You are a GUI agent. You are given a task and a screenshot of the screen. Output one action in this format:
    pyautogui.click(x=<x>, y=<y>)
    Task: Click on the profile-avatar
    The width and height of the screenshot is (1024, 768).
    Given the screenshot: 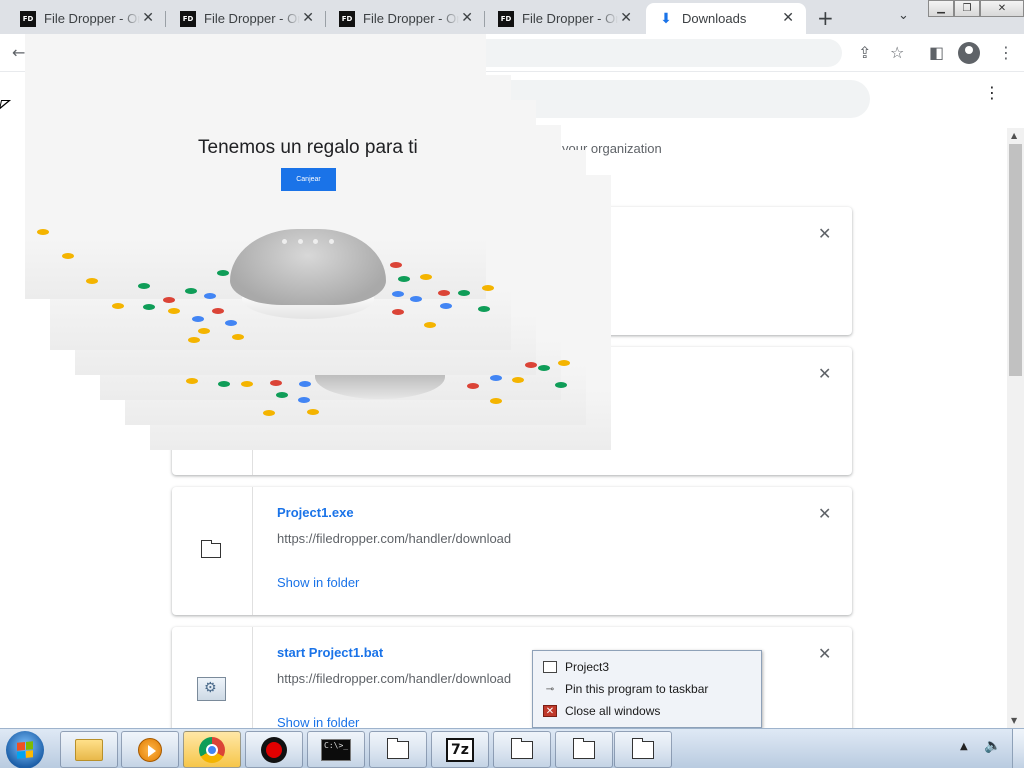 What is the action you would take?
    pyautogui.click(x=969, y=53)
    